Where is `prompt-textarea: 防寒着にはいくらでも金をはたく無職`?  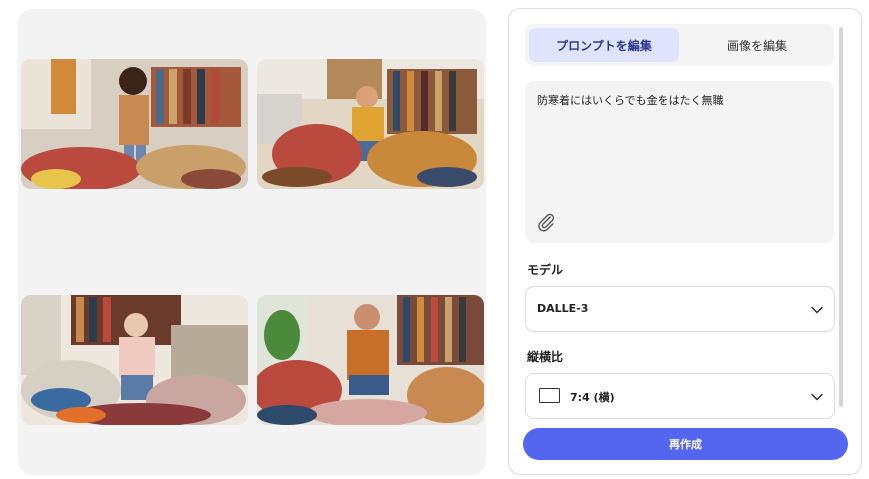
prompt-textarea: 防寒着にはいくらでも金をはたく無職 is located at coordinates (679, 162).